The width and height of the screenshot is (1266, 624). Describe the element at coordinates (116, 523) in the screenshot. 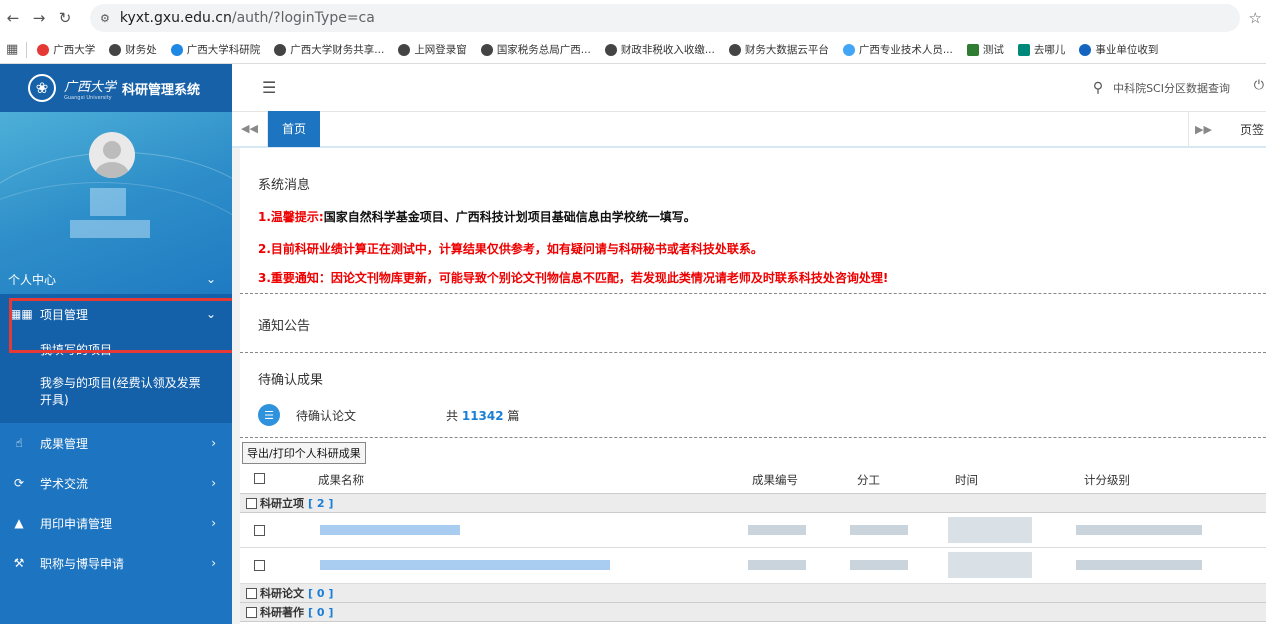

I see `menu-seal-application: ▲ 用印申请管理 ›` at that location.